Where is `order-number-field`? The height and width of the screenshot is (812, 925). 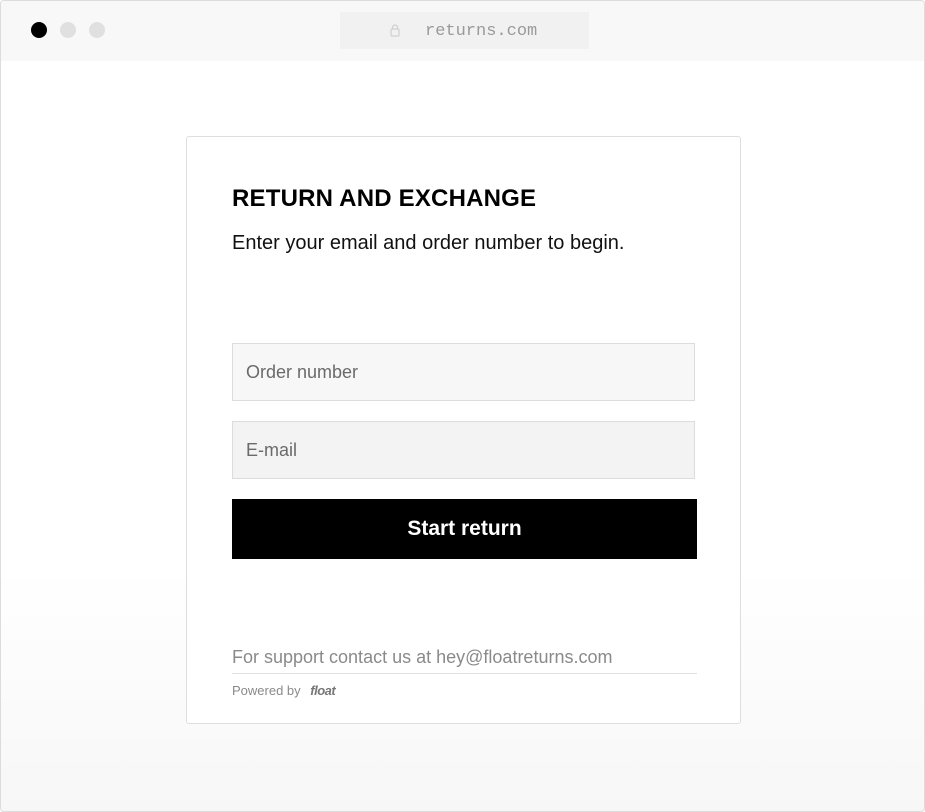
order-number-field is located at coordinates (463, 372).